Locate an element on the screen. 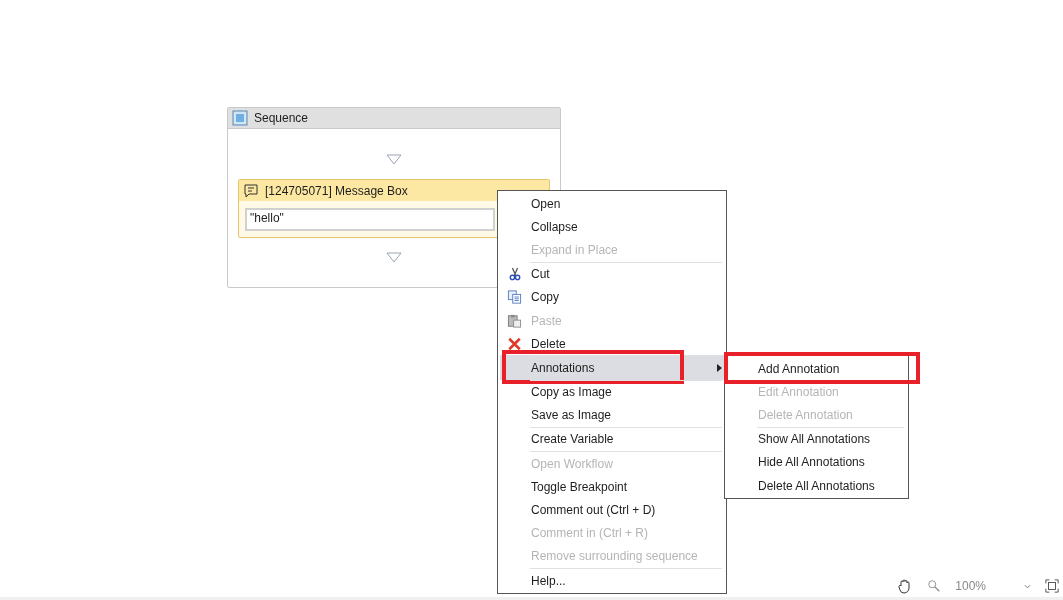 The image size is (1063, 600). menu-item: Hide All Annotations is located at coordinates (816, 462).